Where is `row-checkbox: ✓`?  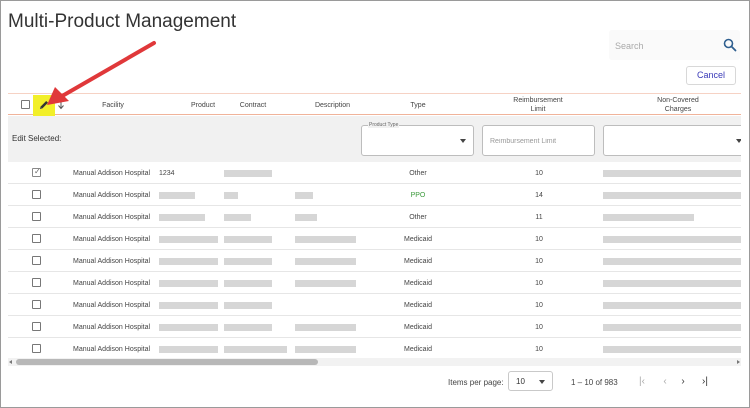
row-checkbox: ✓ is located at coordinates (36, 172).